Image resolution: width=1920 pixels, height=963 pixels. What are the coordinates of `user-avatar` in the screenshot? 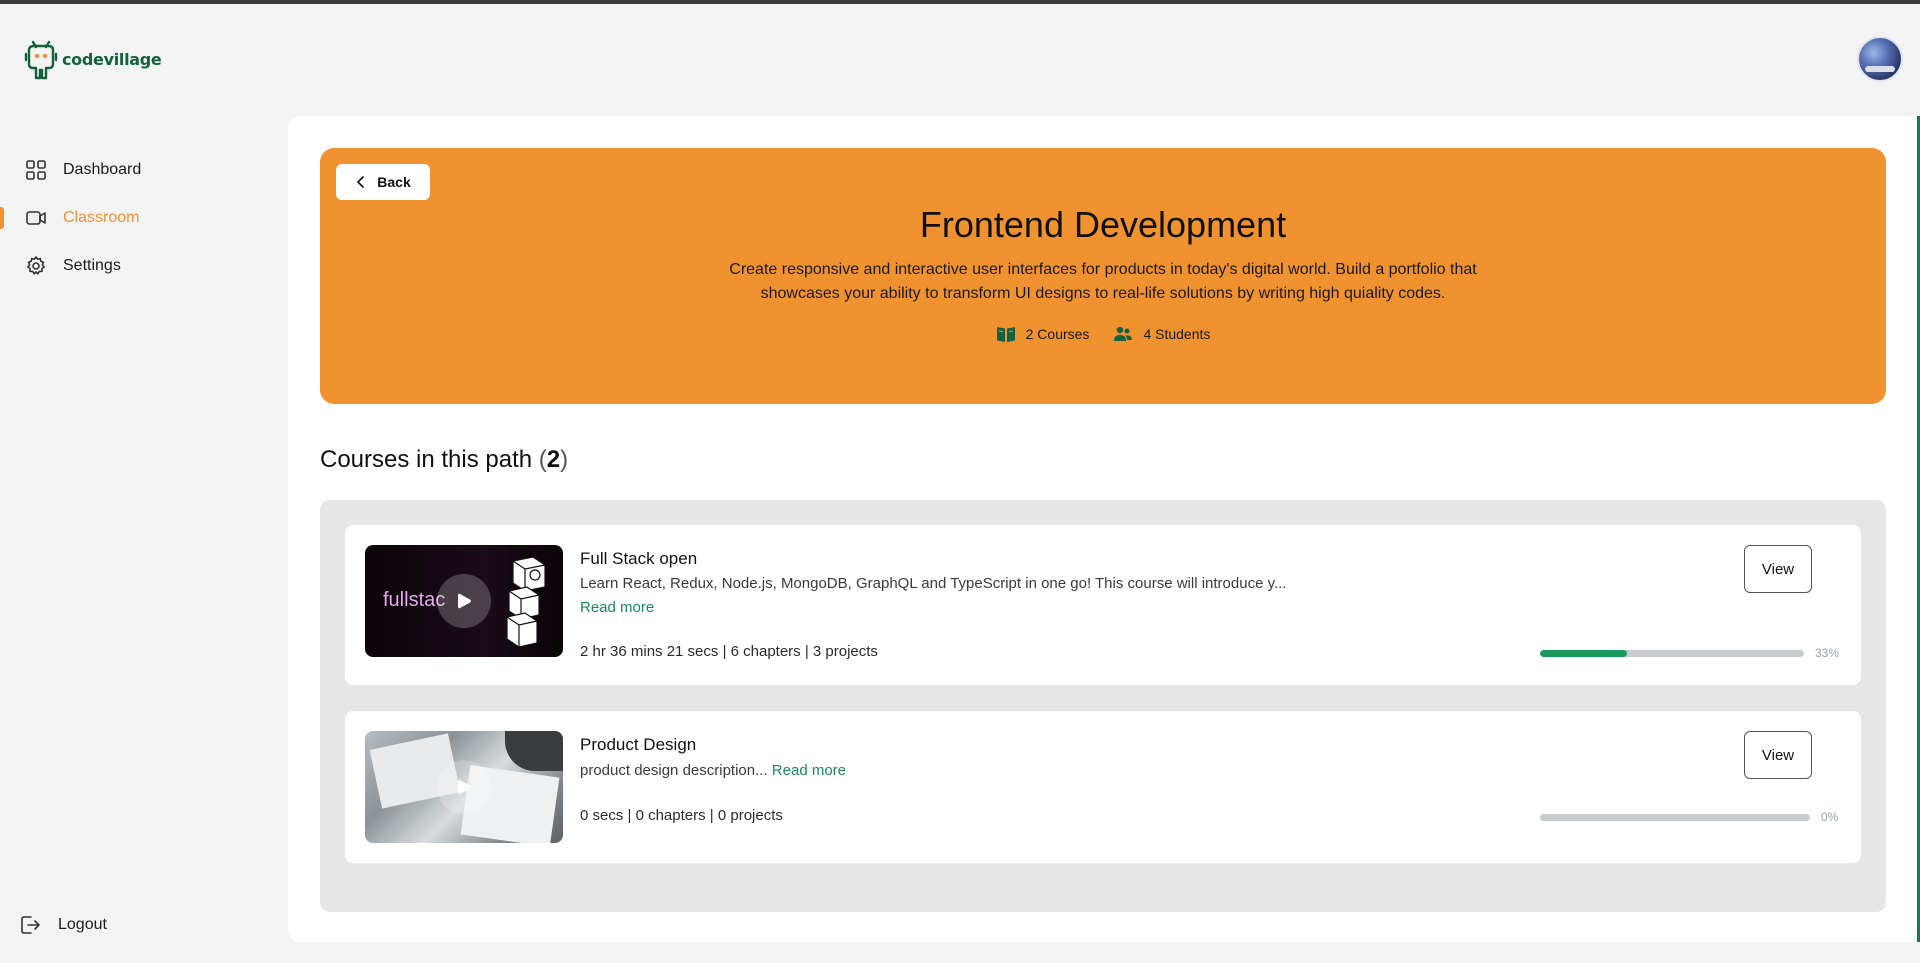 It's located at (1880, 59).